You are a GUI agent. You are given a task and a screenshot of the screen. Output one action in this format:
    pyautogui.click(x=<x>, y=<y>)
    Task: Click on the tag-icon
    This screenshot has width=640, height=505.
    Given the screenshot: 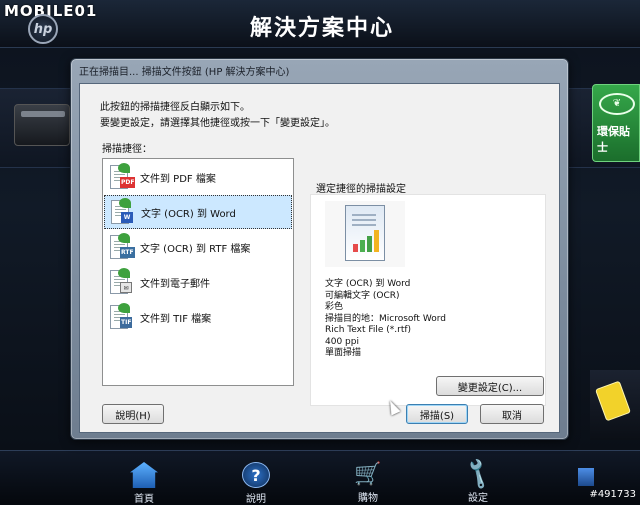 What is the action you would take?
    pyautogui.click(x=613, y=401)
    